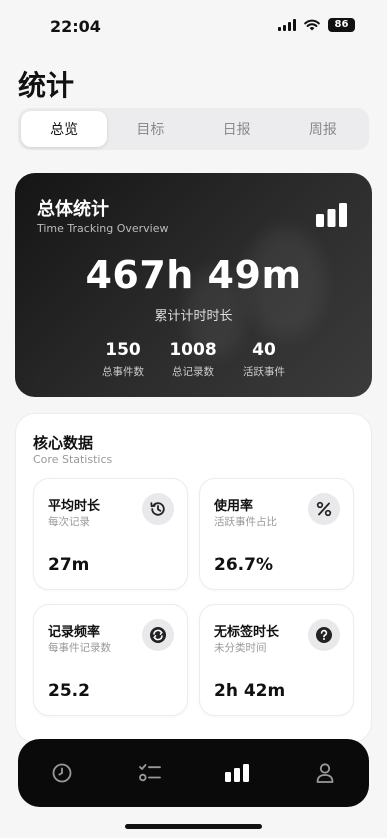 The width and height of the screenshot is (387, 838). Describe the element at coordinates (103, 228) in the screenshot. I see `overview-subtitle: Time Tracking Overview` at that location.